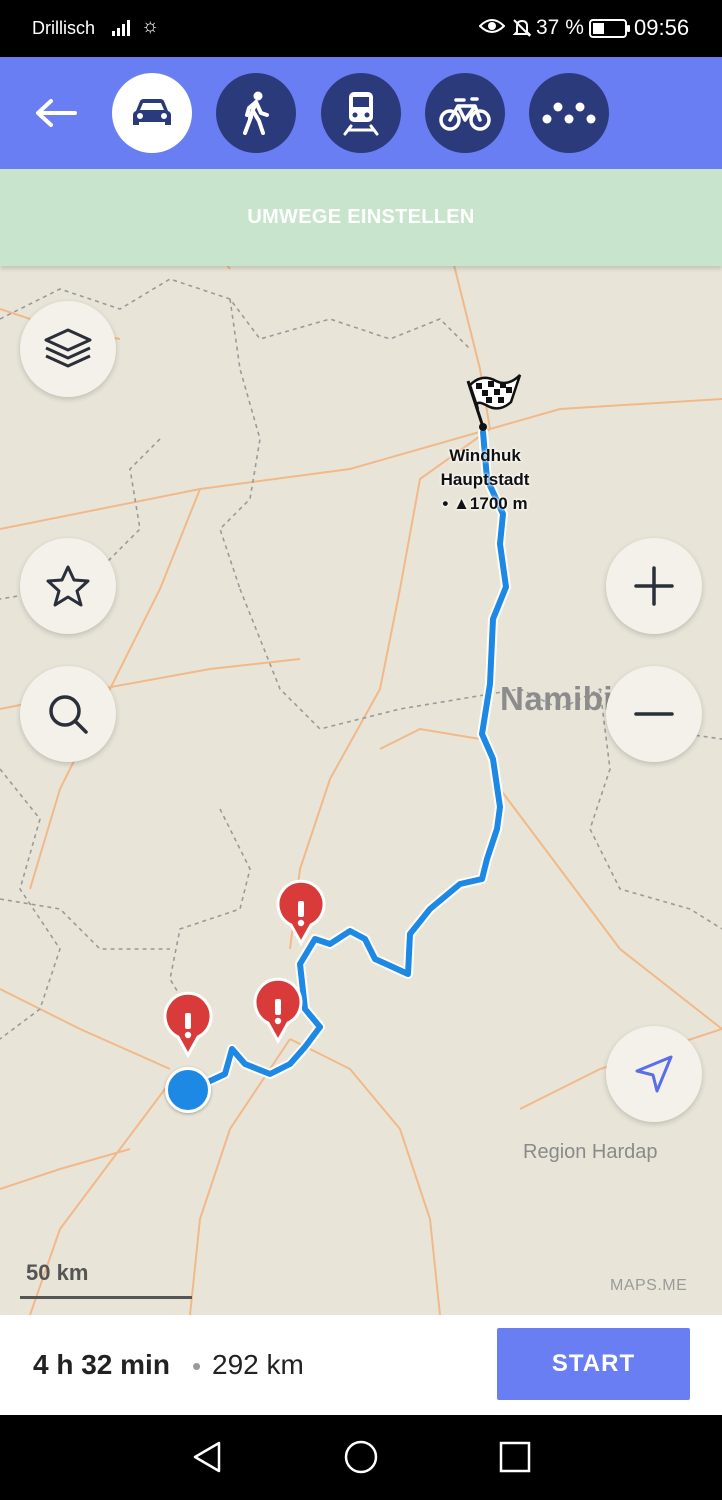  I want to click on train-icon, so click(361, 114).